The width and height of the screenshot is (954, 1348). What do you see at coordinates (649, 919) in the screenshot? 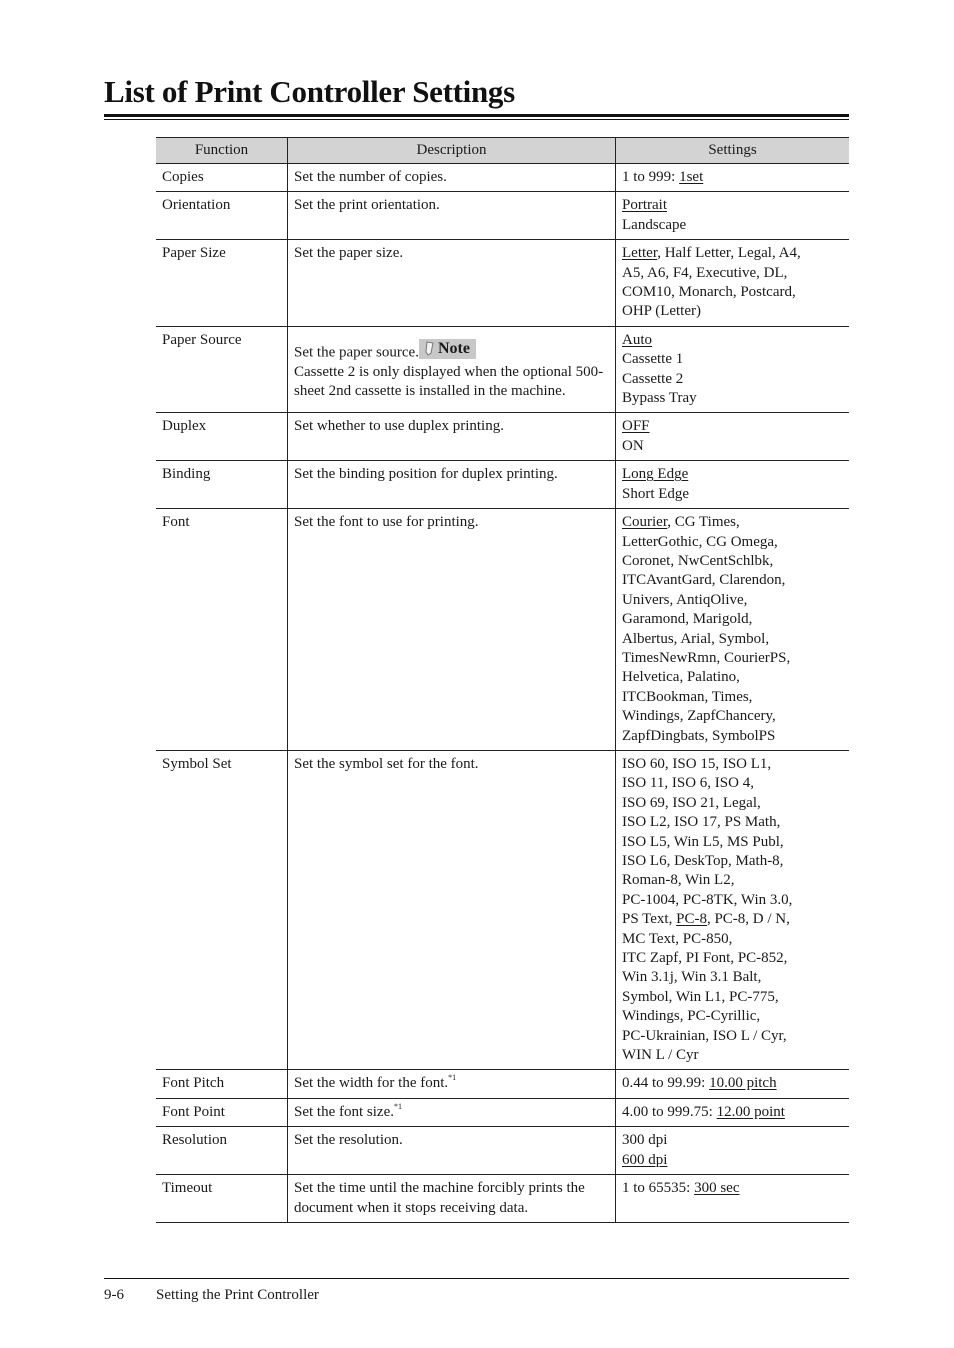
I see `setting-option: PS Text,` at bounding box center [649, 919].